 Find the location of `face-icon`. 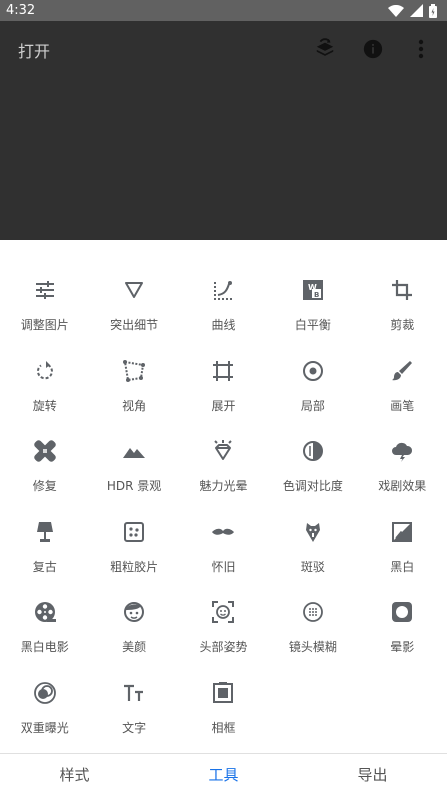

face-icon is located at coordinates (134, 612).